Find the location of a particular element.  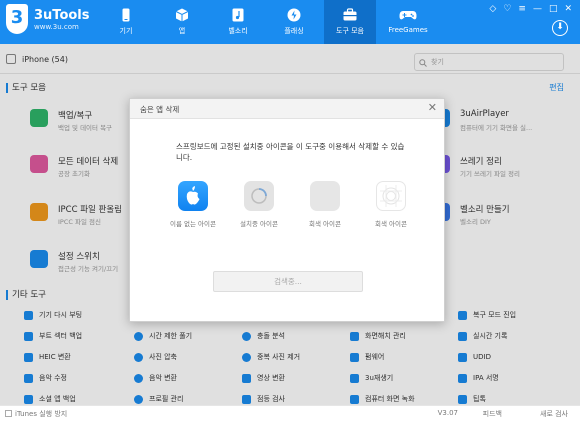

app-name: 3uTools is located at coordinates (62, 15).